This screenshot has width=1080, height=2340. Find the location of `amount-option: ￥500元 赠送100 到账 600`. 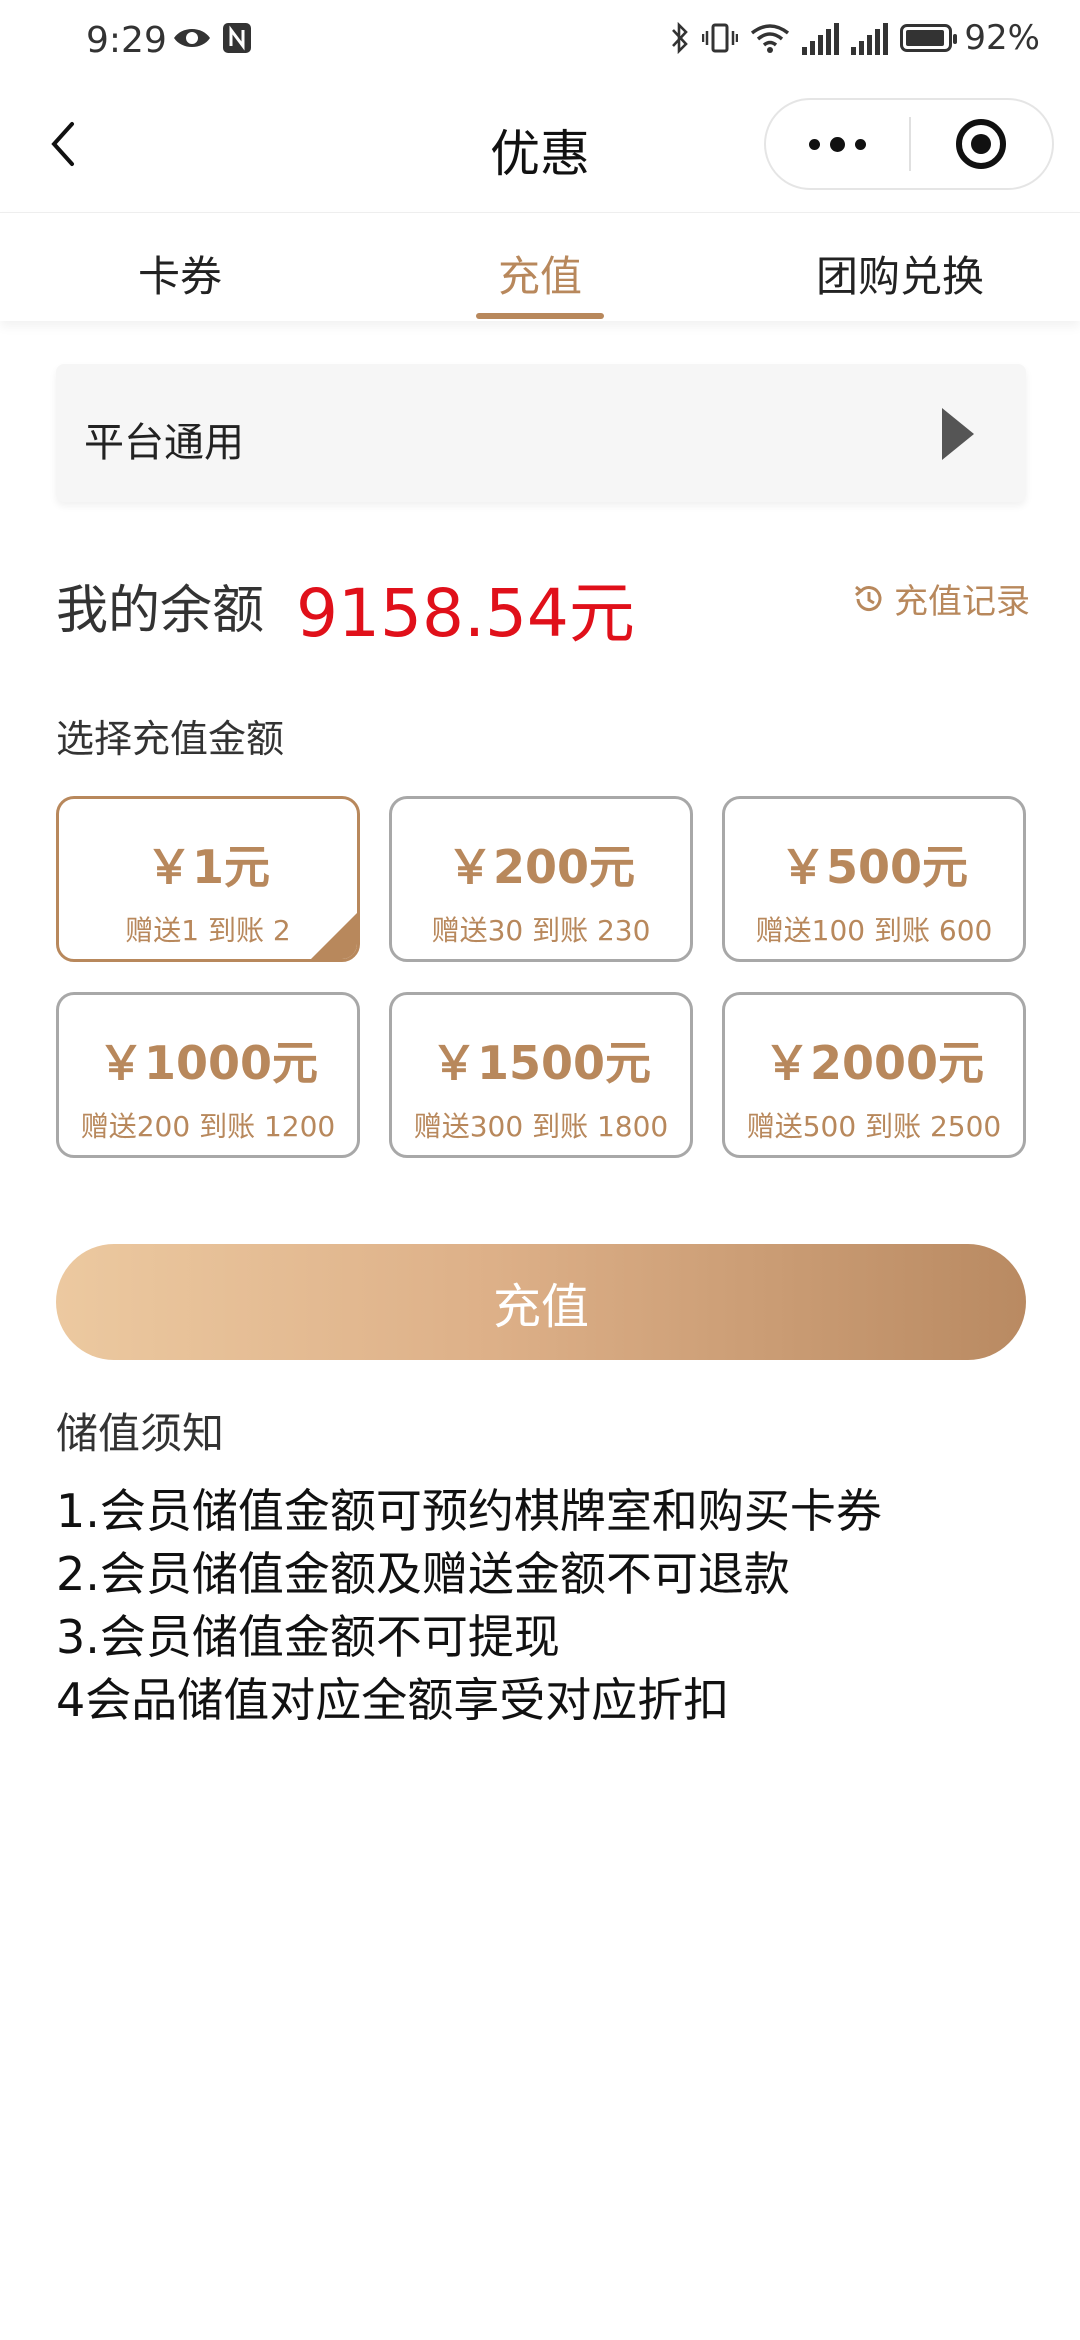

amount-option: ￥500元 赠送100 到账 600 is located at coordinates (874, 879).